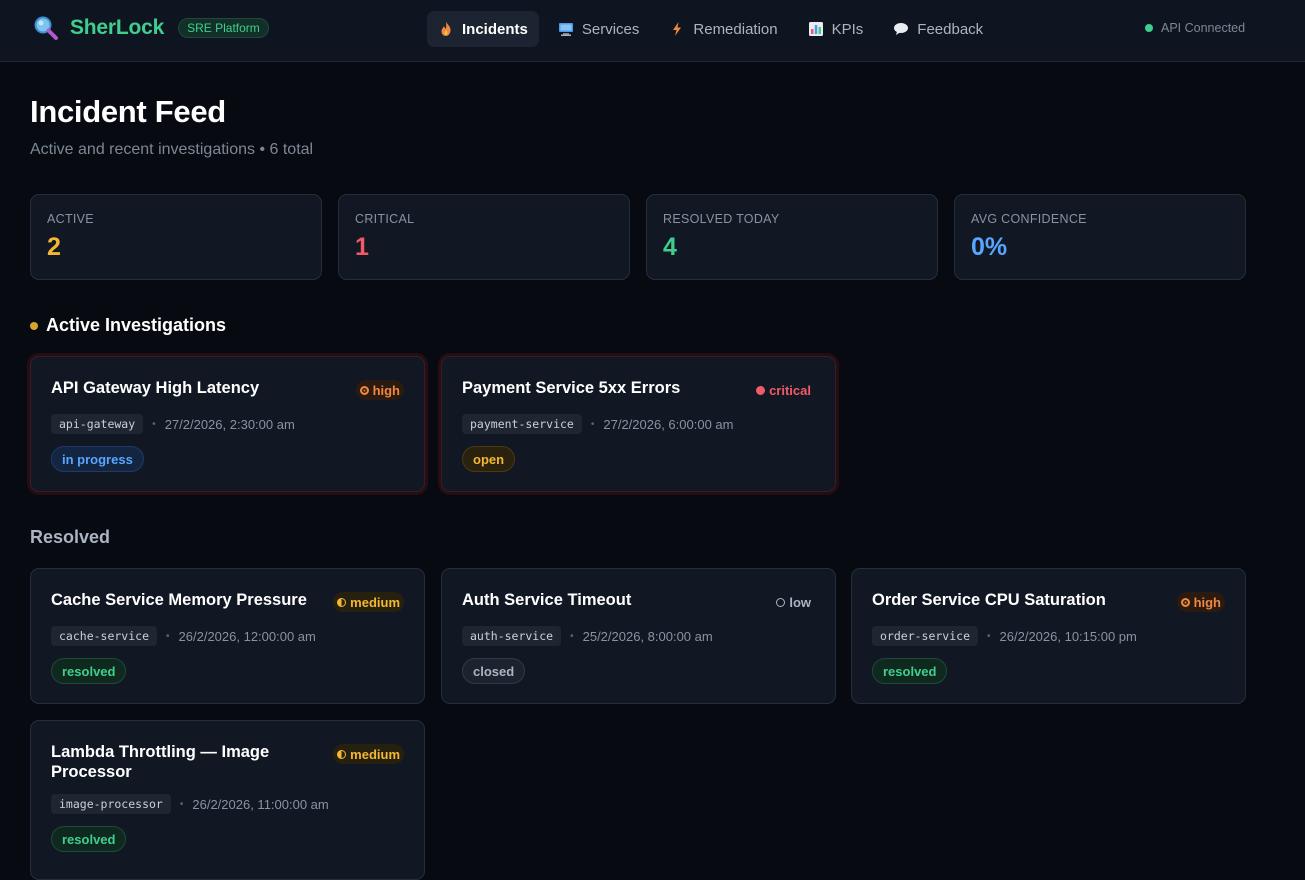  Describe the element at coordinates (111, 804) in the screenshot. I see `service-tag: image-processor` at that location.